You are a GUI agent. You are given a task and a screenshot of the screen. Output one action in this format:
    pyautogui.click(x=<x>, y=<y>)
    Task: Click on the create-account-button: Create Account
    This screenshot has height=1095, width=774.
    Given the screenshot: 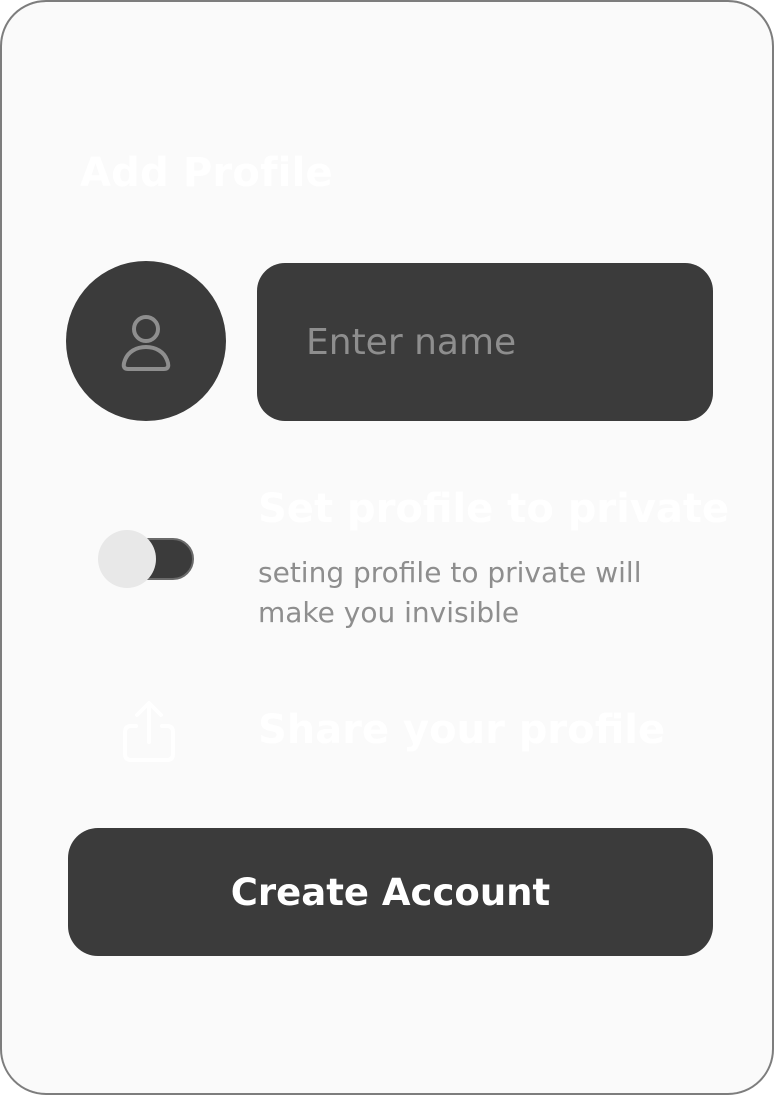 What is the action you would take?
    pyautogui.click(x=390, y=892)
    